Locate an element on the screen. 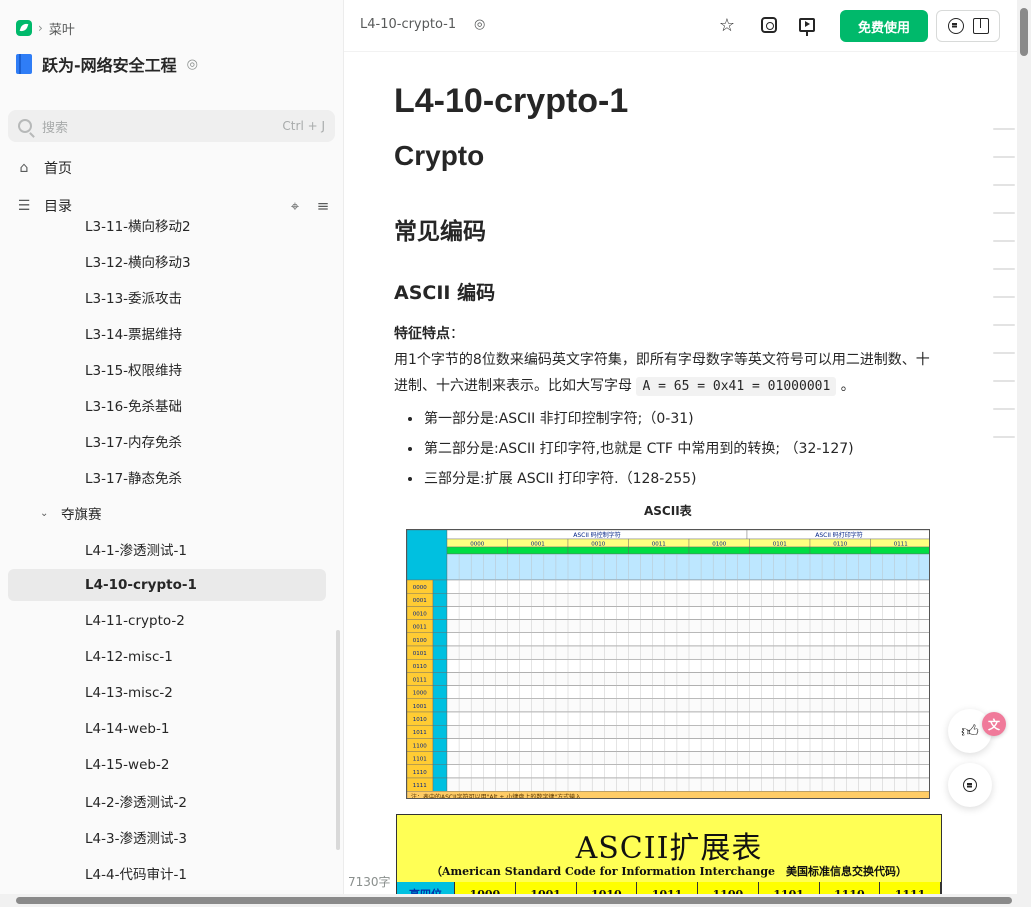 The height and width of the screenshot is (907, 1031). tree-item: L4-11-crypto-2 is located at coordinates (167, 621).